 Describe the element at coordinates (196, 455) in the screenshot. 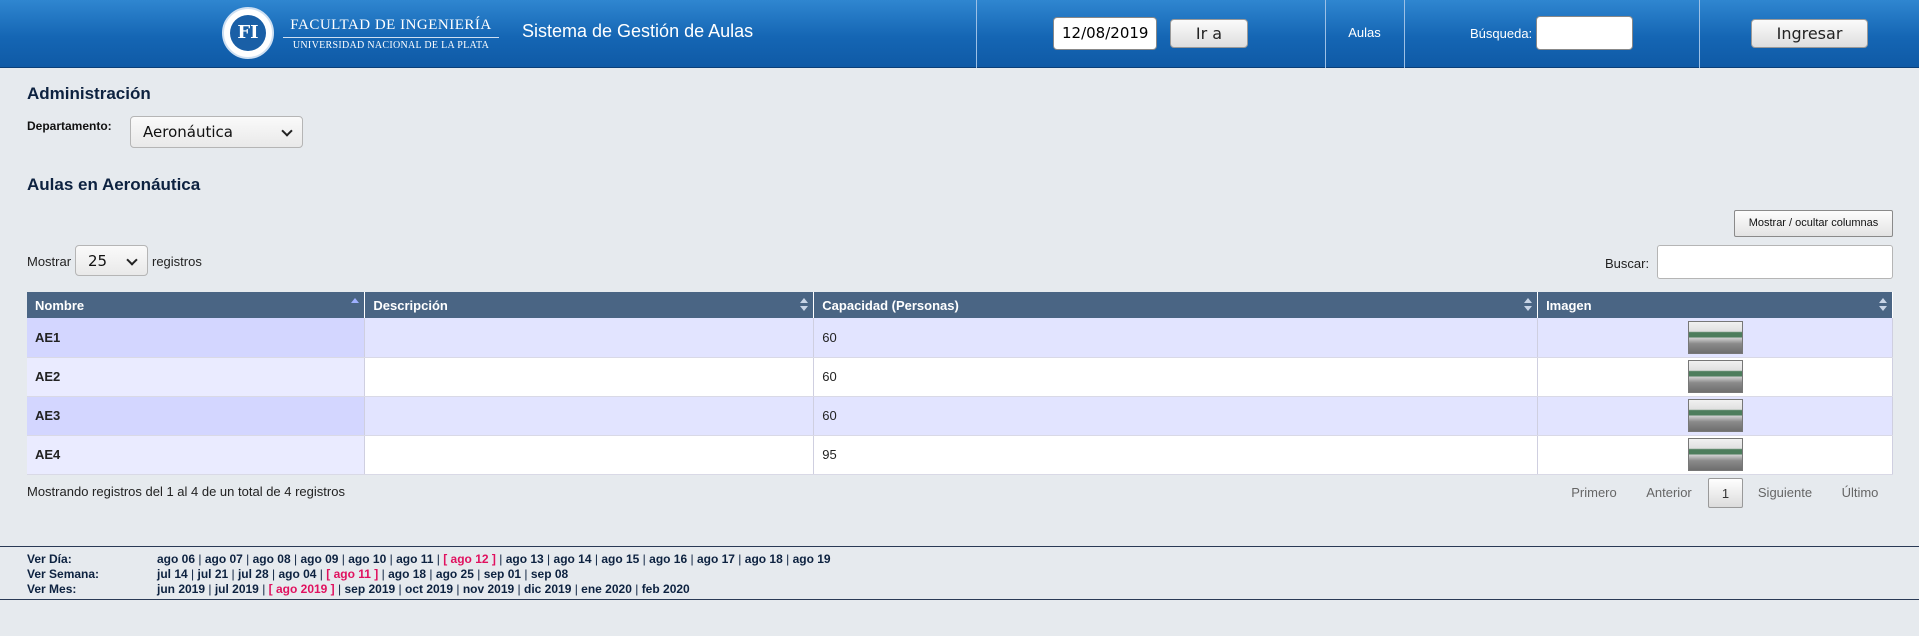

I see `cell-name: AE4` at that location.